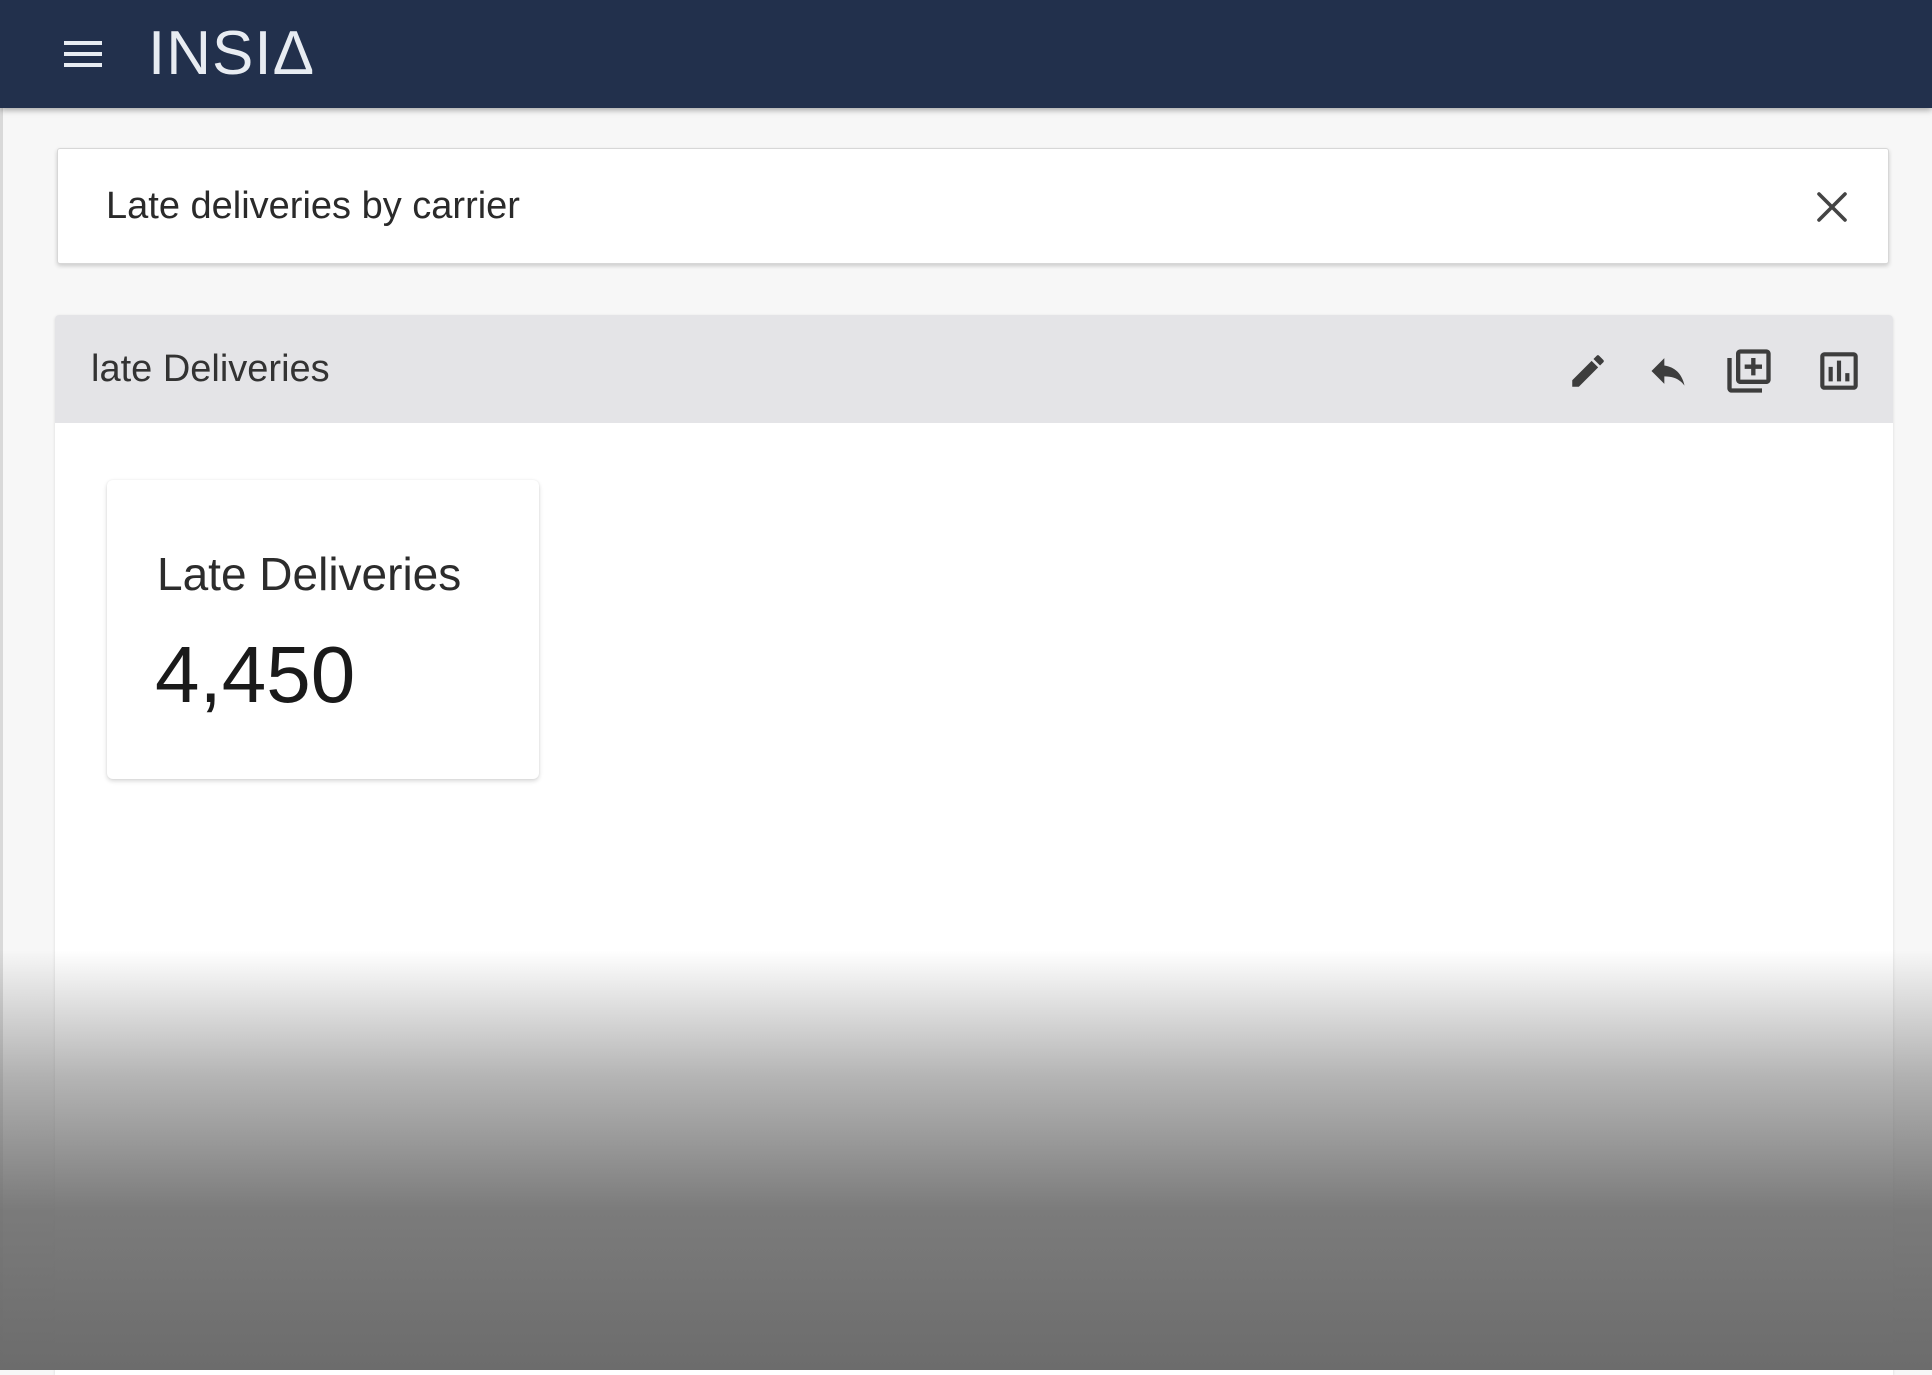 This screenshot has height=1375, width=1932. I want to click on clear-search-button, so click(1832, 207).